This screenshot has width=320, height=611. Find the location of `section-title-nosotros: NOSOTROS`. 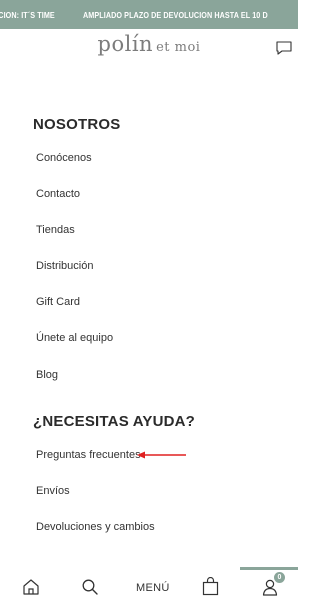

section-title-nosotros: NOSOTROS is located at coordinates (77, 124).